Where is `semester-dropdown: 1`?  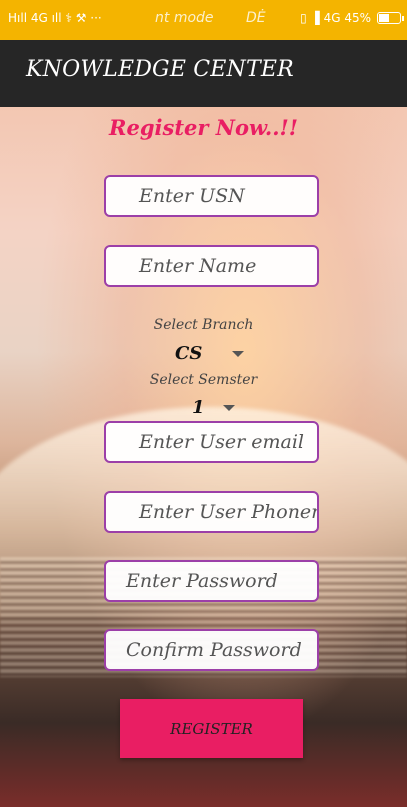 semester-dropdown: 1 is located at coordinates (213, 407).